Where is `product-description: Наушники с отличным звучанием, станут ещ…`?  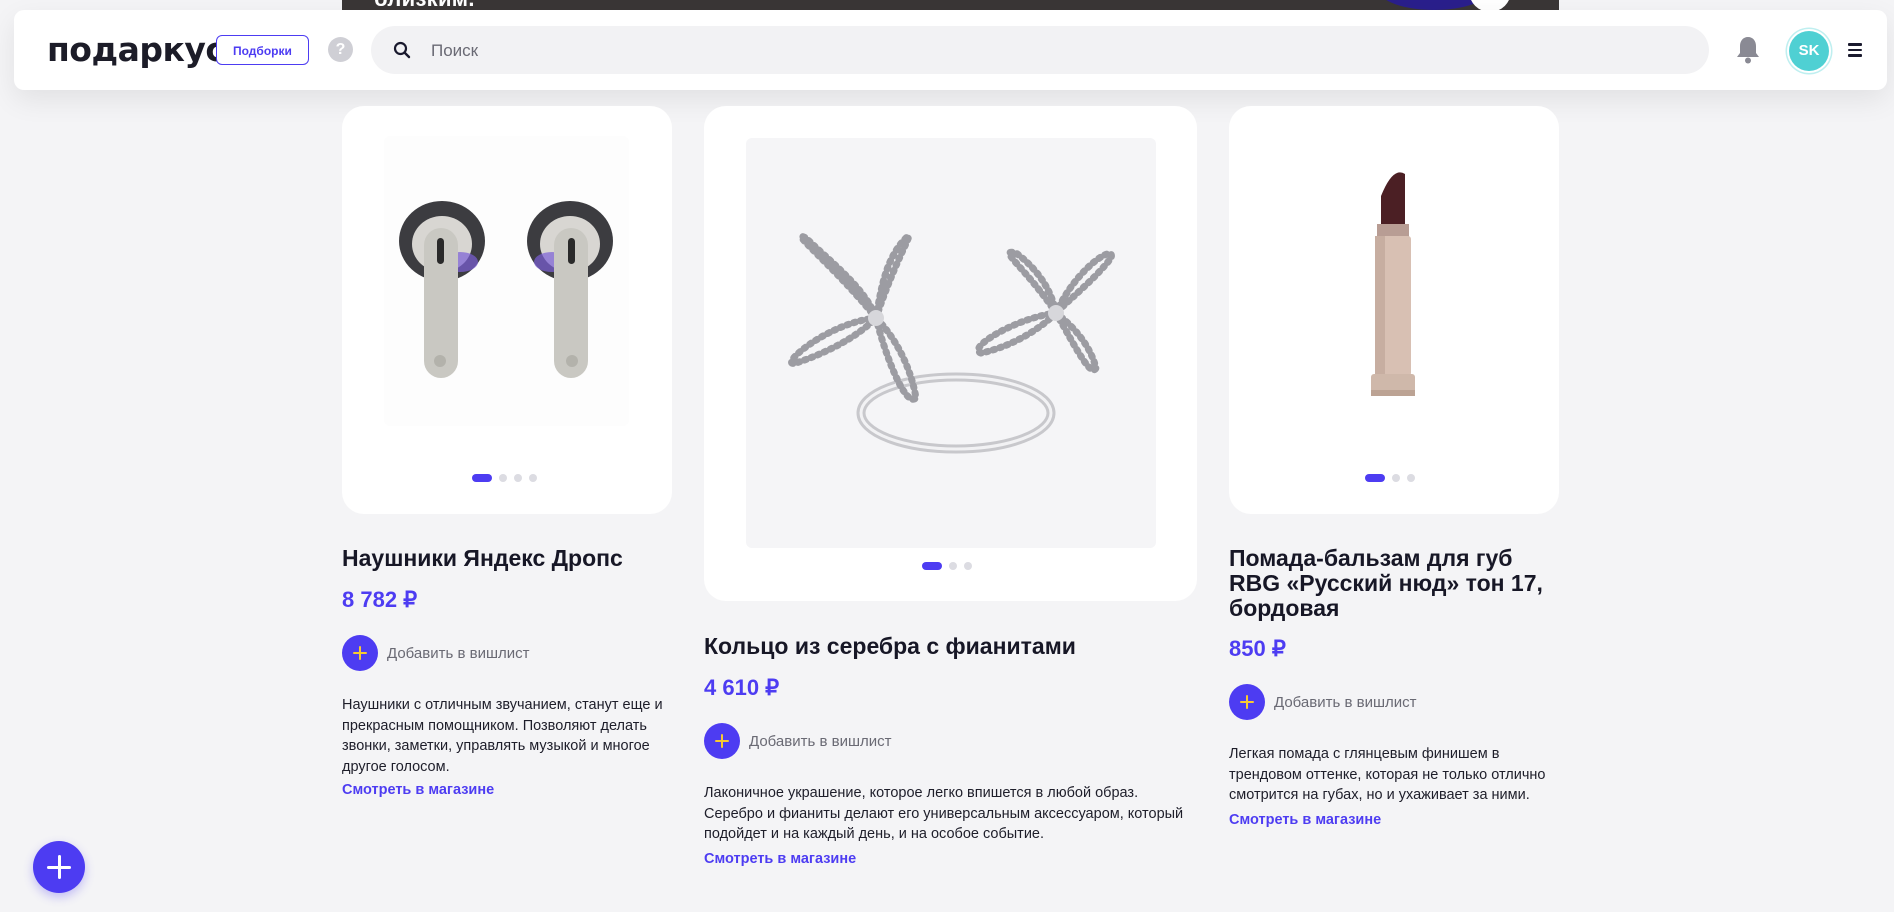 product-description: Наушники с отличным звучанием, станут ещ… is located at coordinates (502, 736).